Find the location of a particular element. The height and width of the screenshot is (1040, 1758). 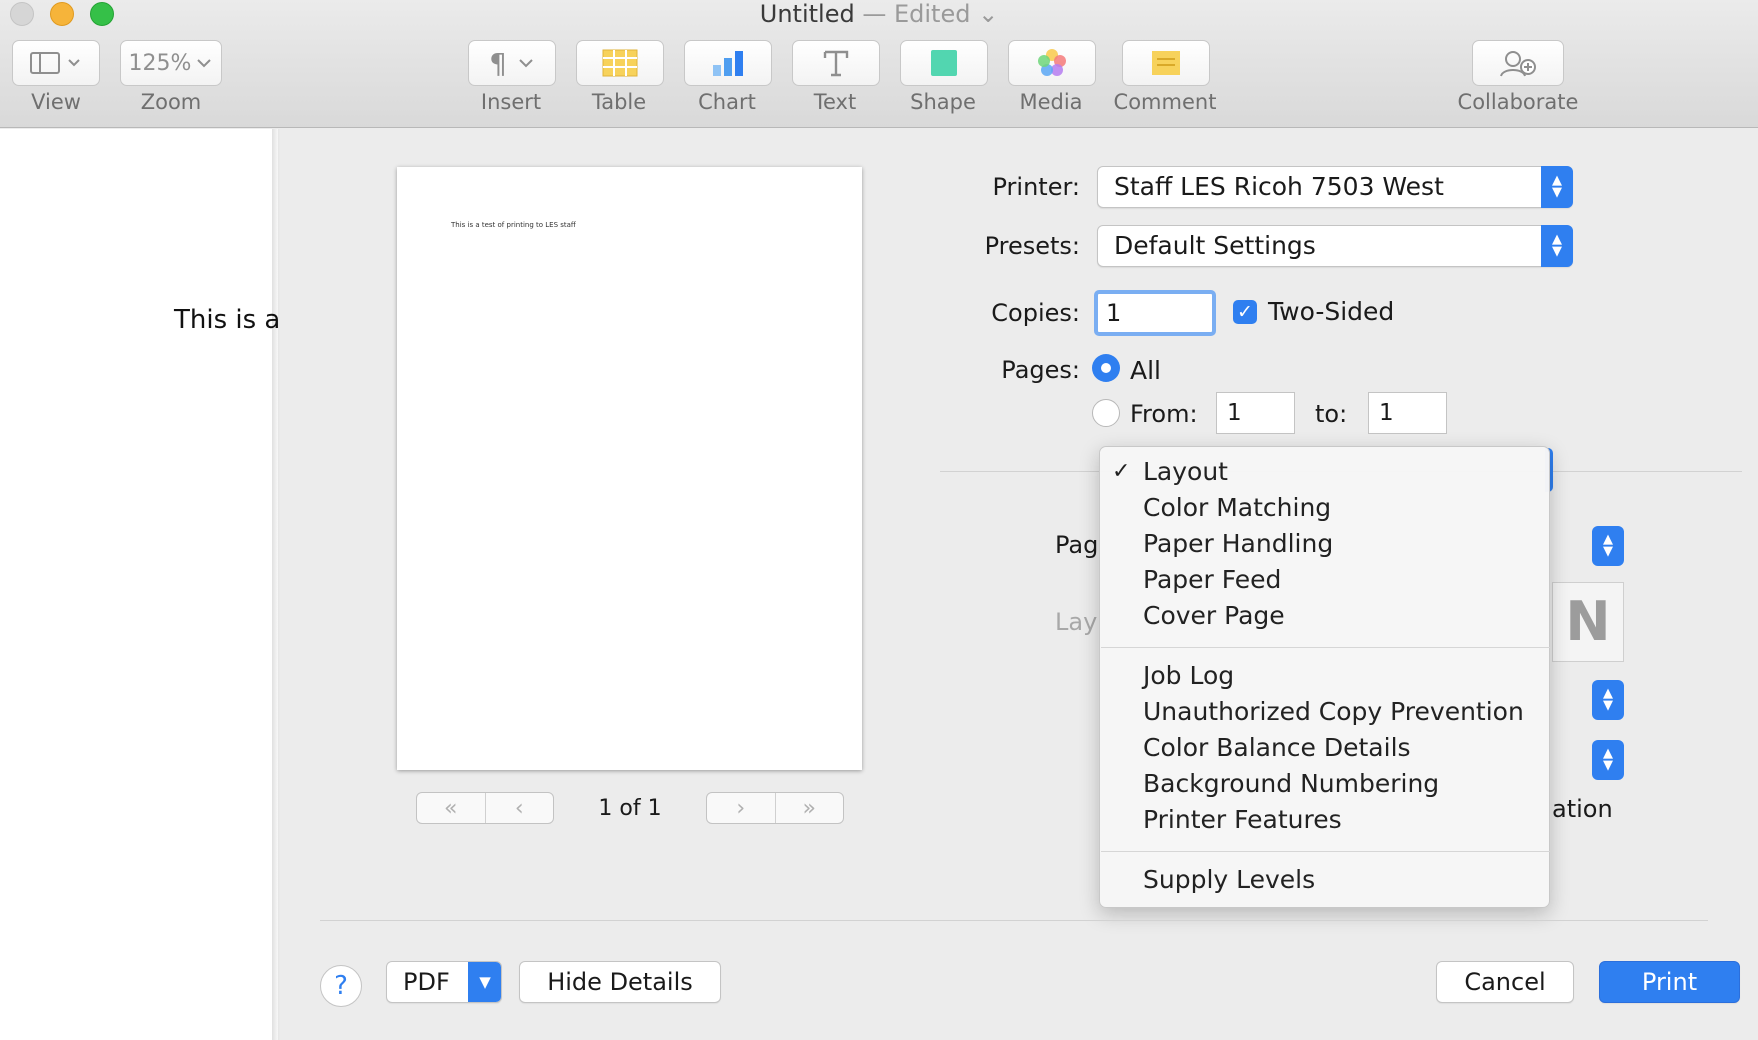

cancel-button: Cancel is located at coordinates (1505, 982).